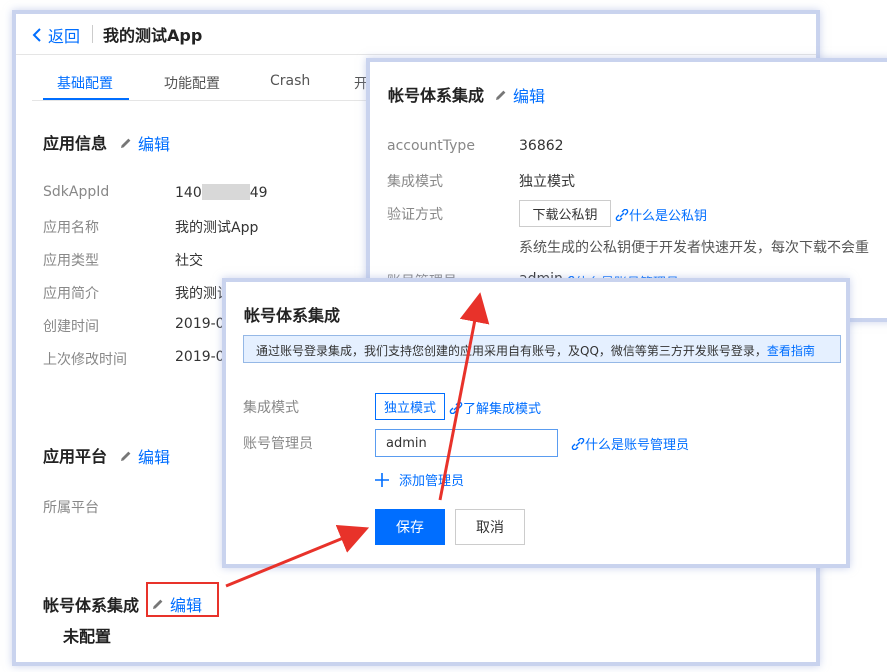 The width and height of the screenshot is (887, 672). What do you see at coordinates (186, 605) in the screenshot?
I see `account-section-edit-label: 编辑` at bounding box center [186, 605].